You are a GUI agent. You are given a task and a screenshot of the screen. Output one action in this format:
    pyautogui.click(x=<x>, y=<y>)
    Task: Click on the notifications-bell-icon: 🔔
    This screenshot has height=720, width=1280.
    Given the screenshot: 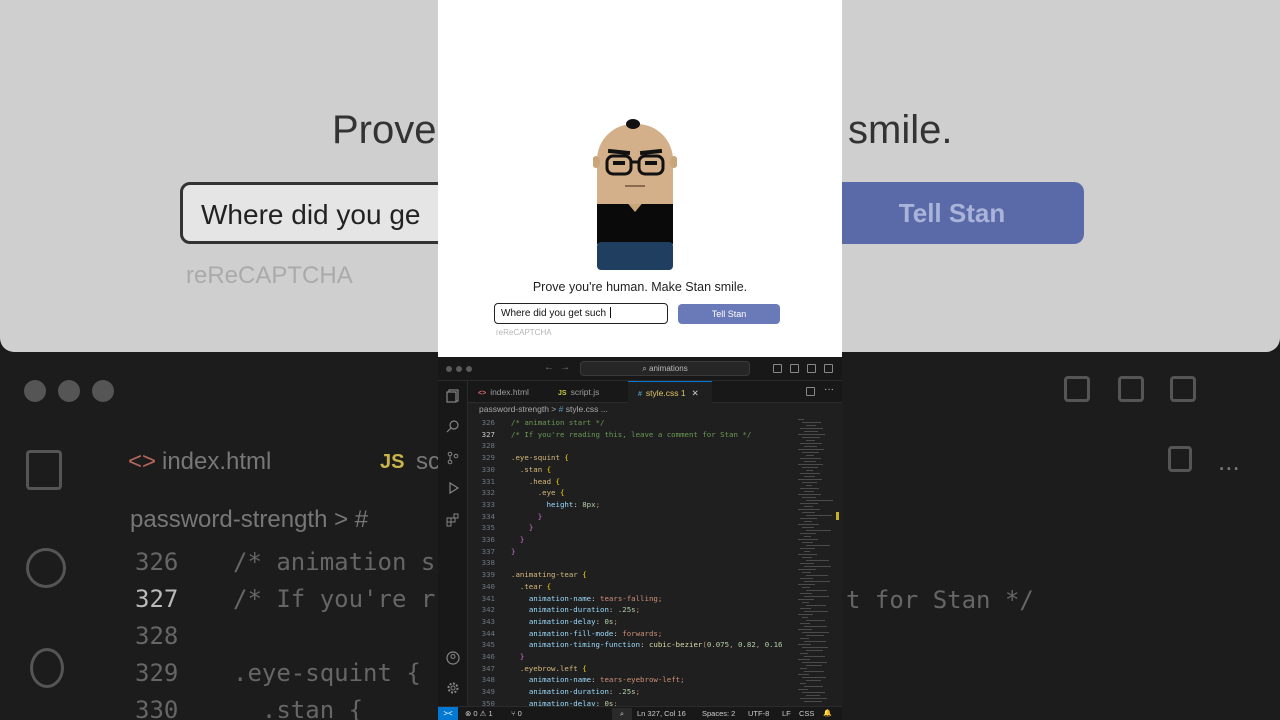 What is the action you would take?
    pyautogui.click(x=827, y=714)
    